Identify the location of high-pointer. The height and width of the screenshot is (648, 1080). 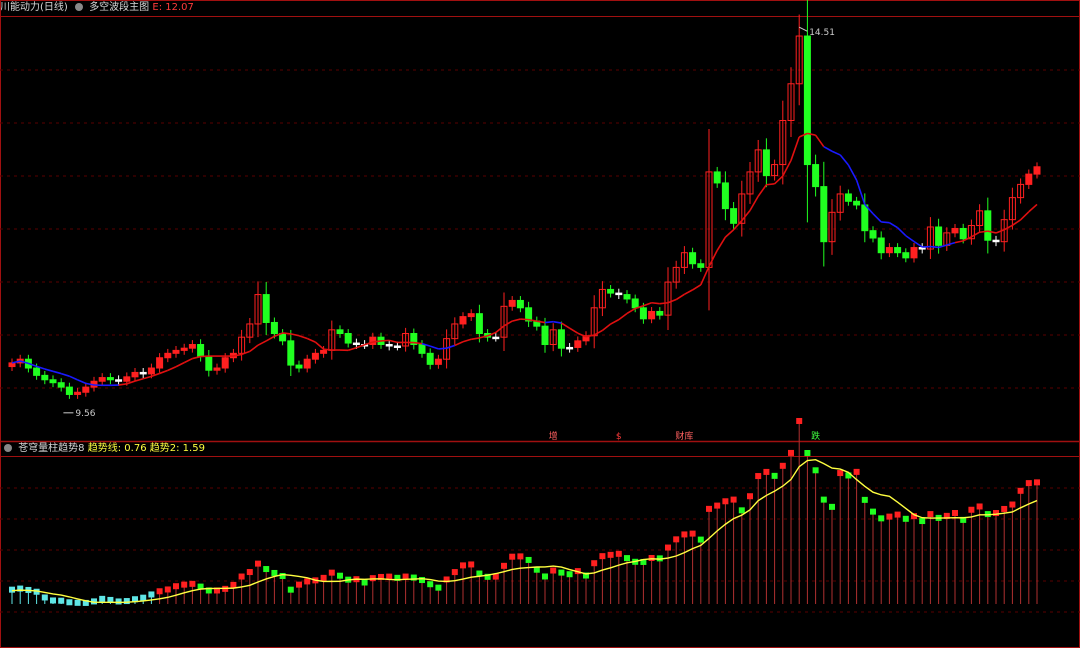
(803, 29).